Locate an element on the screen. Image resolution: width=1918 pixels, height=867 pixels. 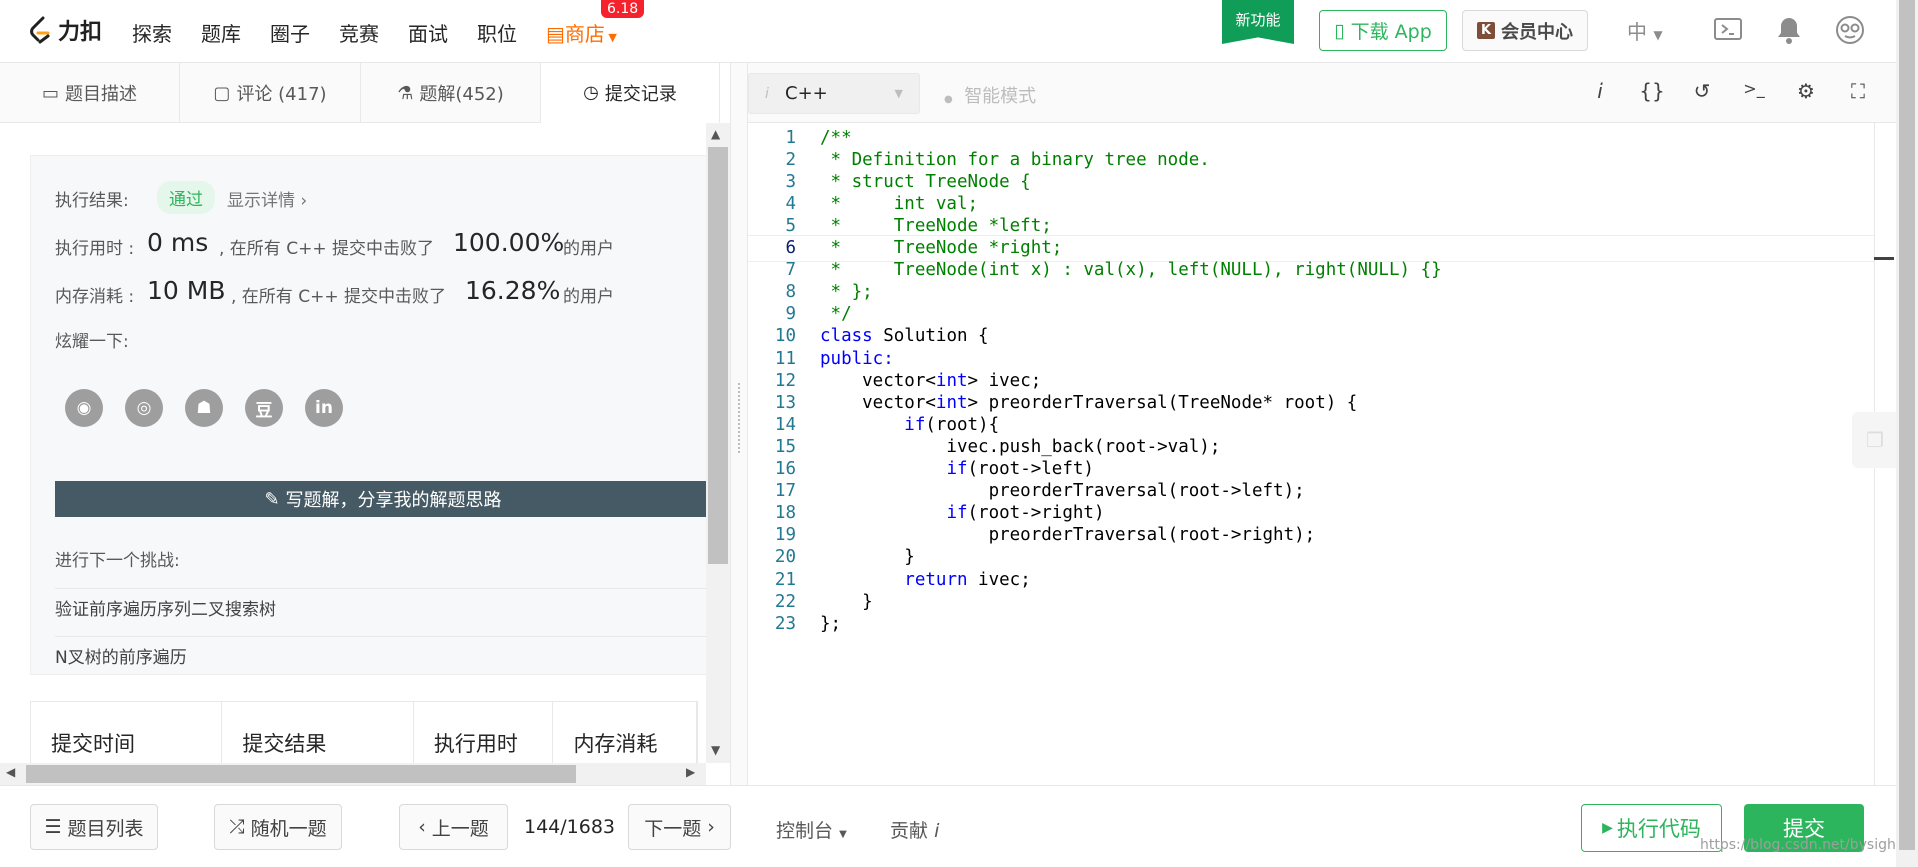
nav-contest: 竞赛 is located at coordinates (359, 32).